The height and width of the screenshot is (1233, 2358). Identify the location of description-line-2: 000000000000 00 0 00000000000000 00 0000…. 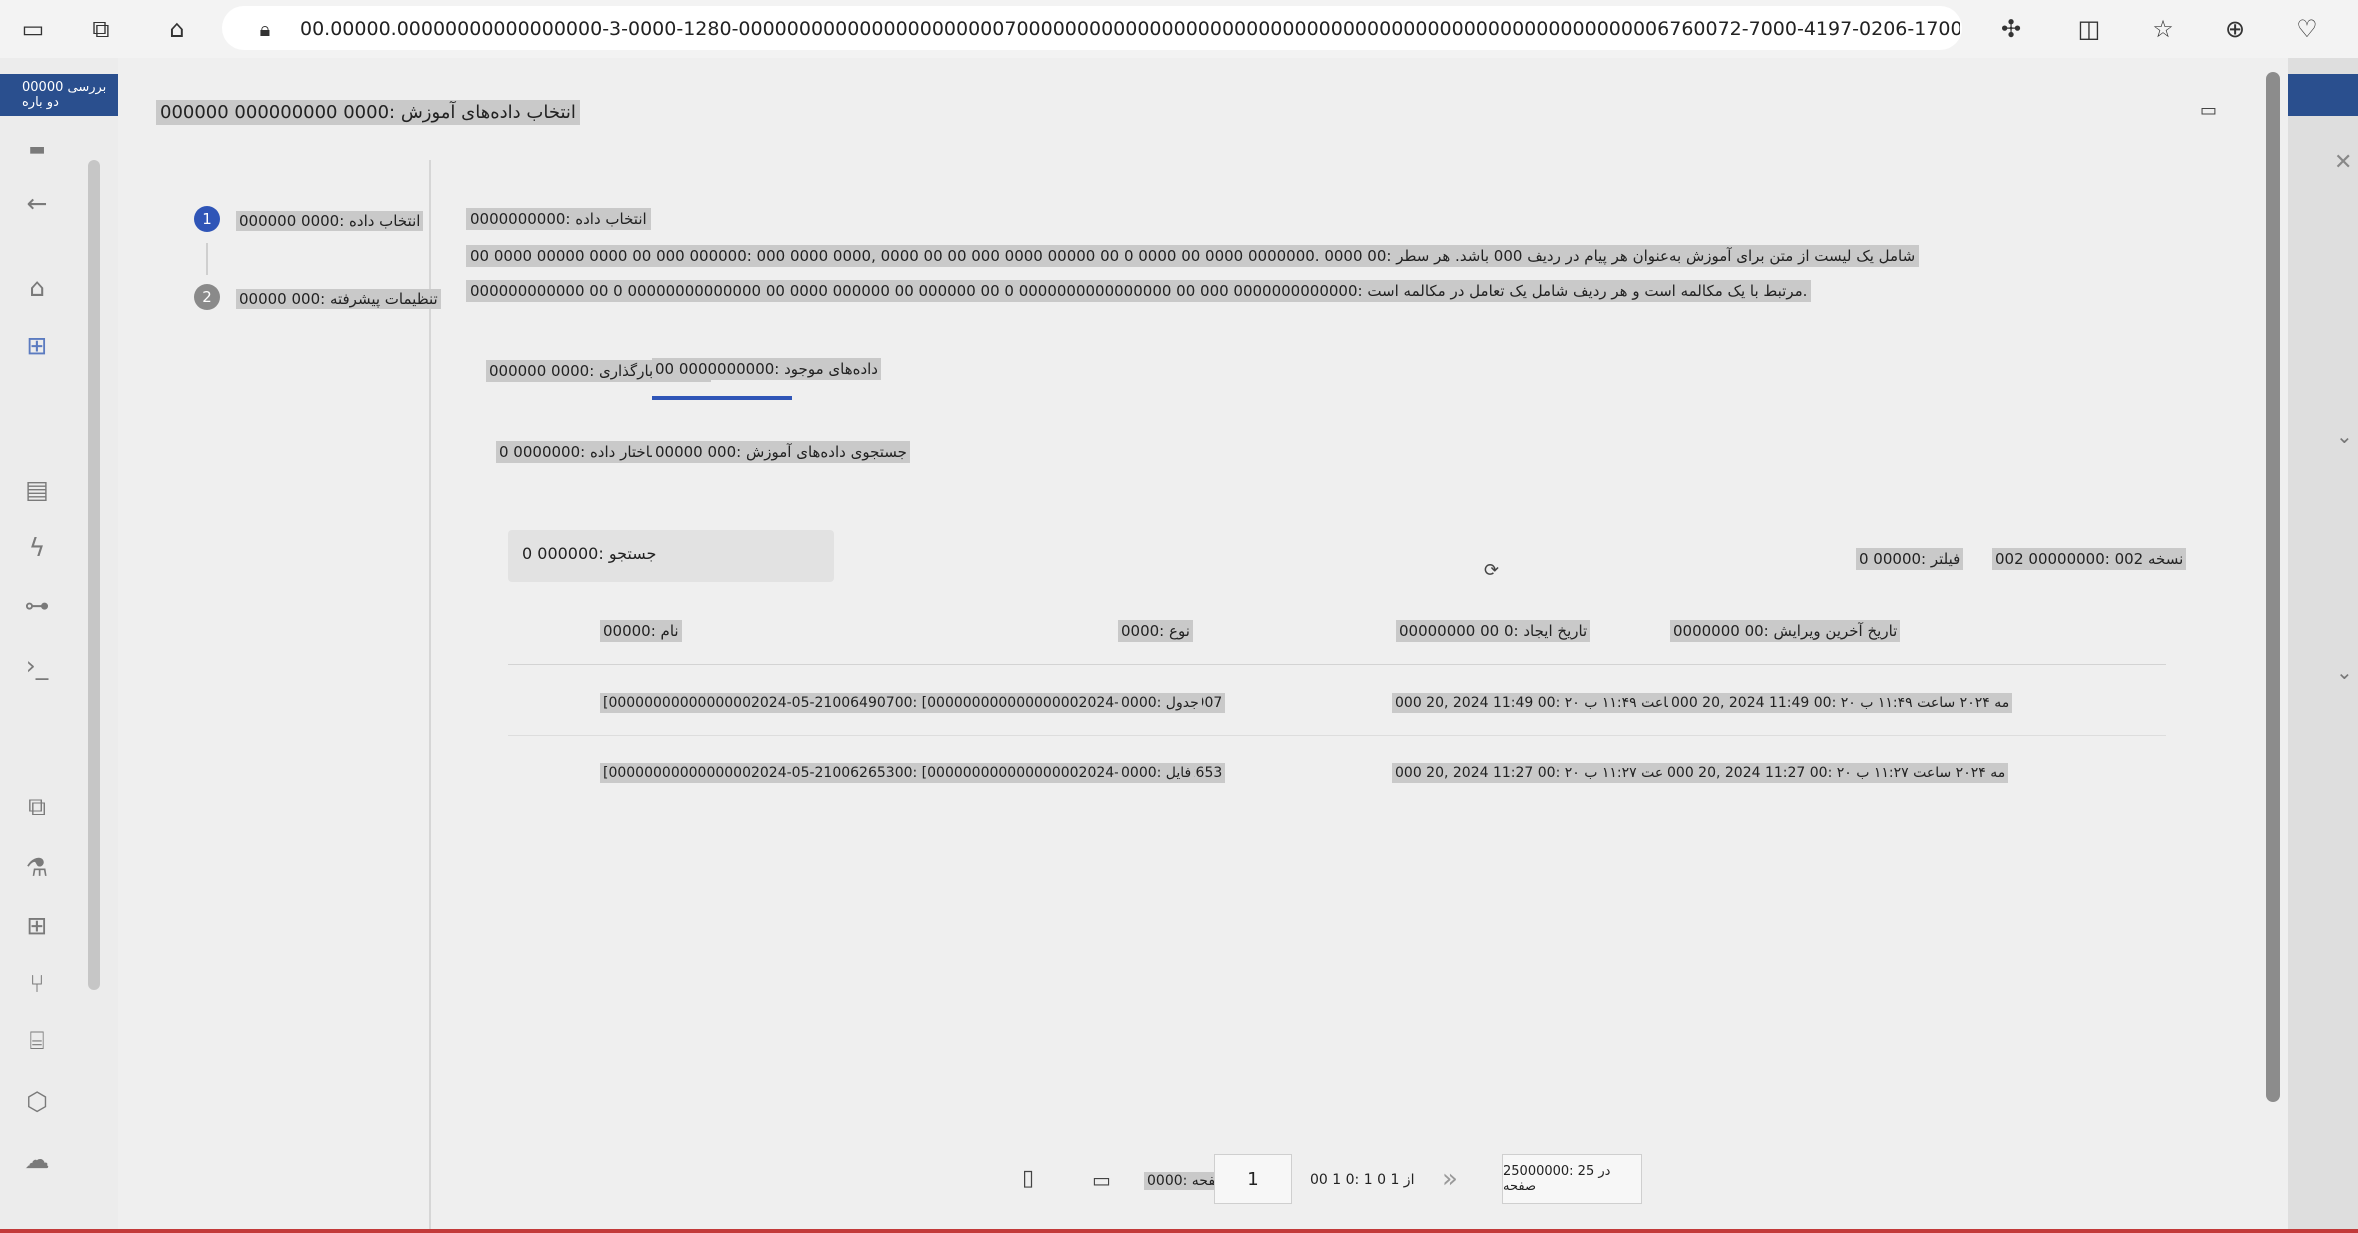
(1139, 291).